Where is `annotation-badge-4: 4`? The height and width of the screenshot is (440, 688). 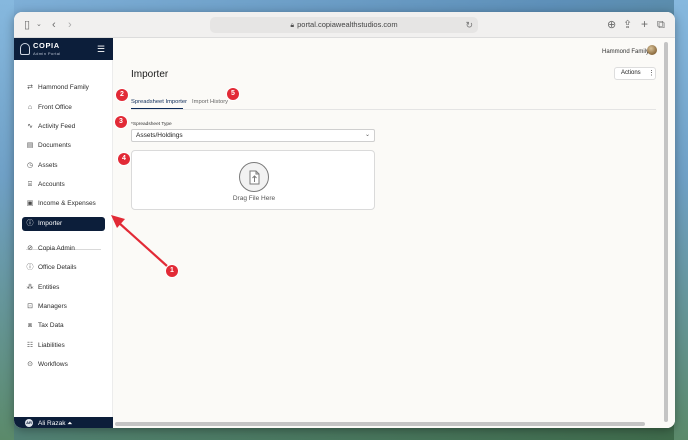 annotation-badge-4: 4 is located at coordinates (124, 159).